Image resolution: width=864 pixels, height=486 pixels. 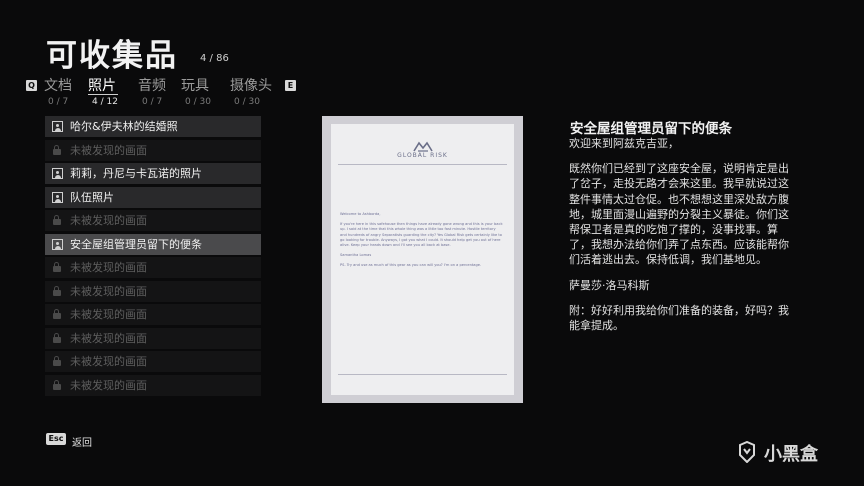 What do you see at coordinates (290, 85) in the screenshot?
I see `next-tab-key: E` at bounding box center [290, 85].